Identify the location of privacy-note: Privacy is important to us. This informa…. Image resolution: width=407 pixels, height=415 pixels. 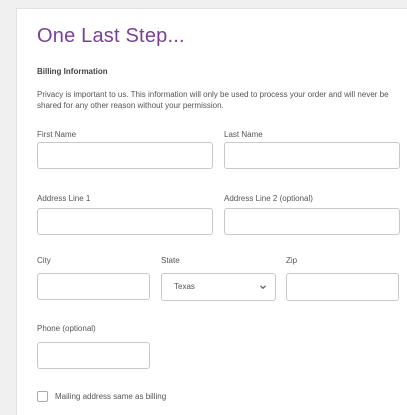
(213, 100).